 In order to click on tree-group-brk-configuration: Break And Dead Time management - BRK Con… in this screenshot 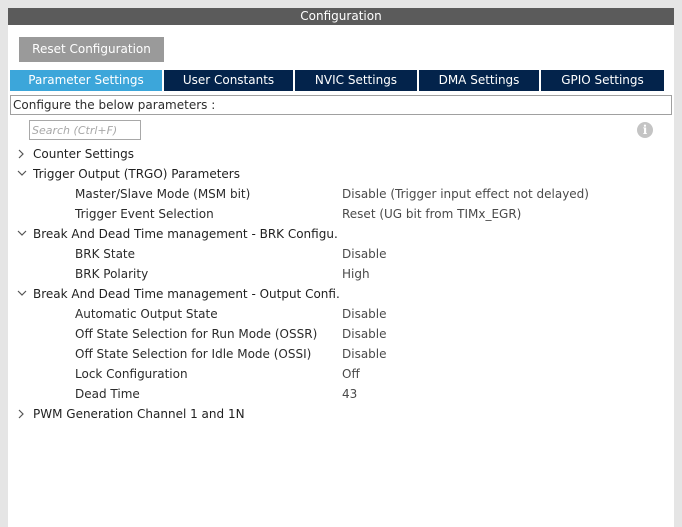, I will do `click(341, 234)`.